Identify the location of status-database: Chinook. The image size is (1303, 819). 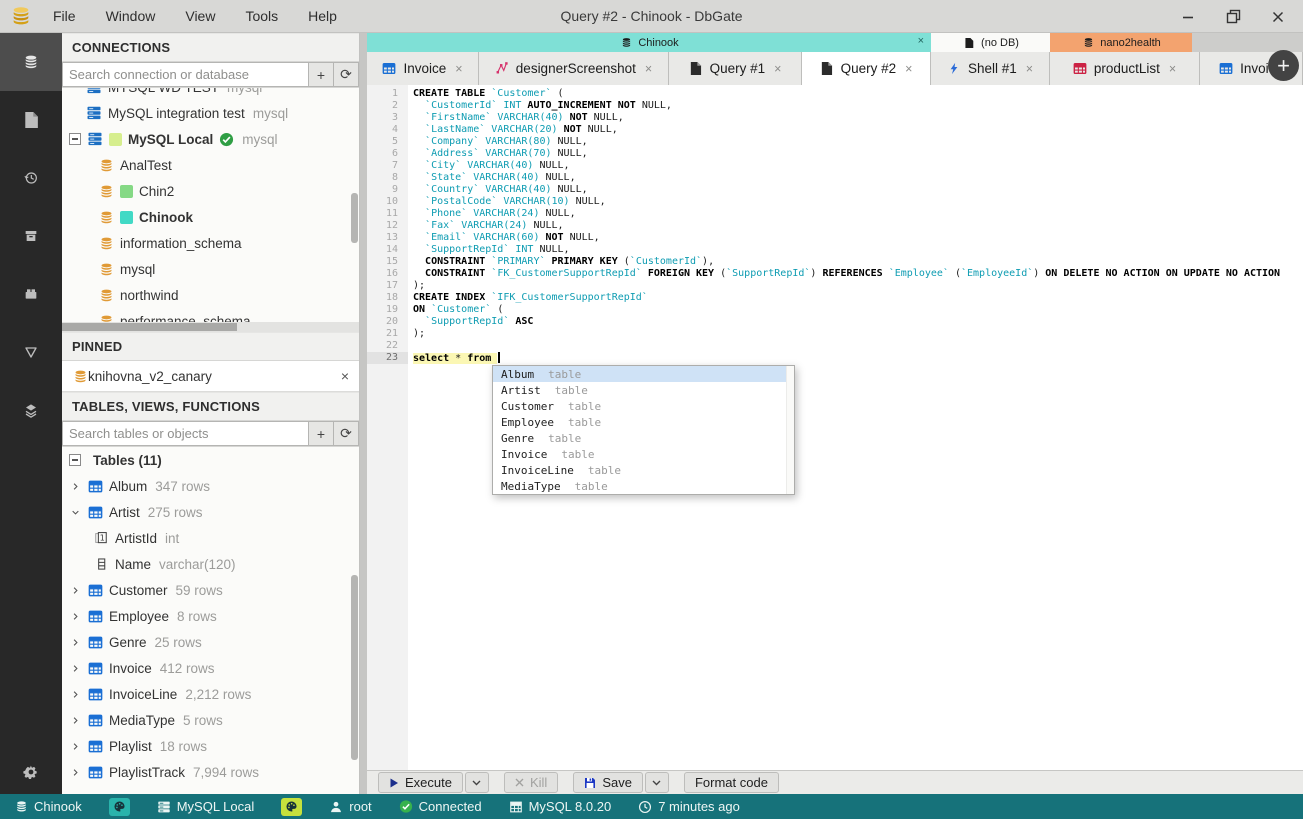
(48, 806).